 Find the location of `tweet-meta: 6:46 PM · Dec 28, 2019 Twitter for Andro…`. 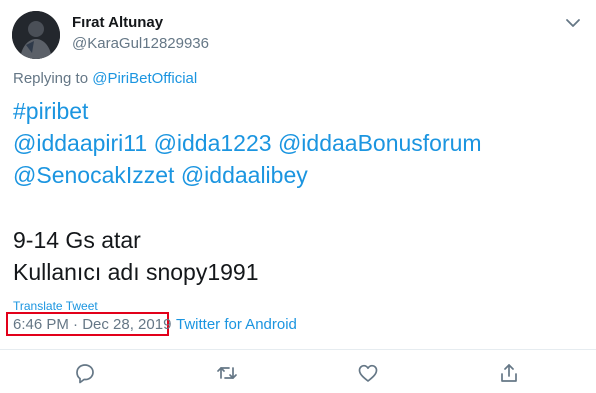

tweet-meta: 6:46 PM · Dec 28, 2019 Twitter for Andro… is located at coordinates (155, 324).